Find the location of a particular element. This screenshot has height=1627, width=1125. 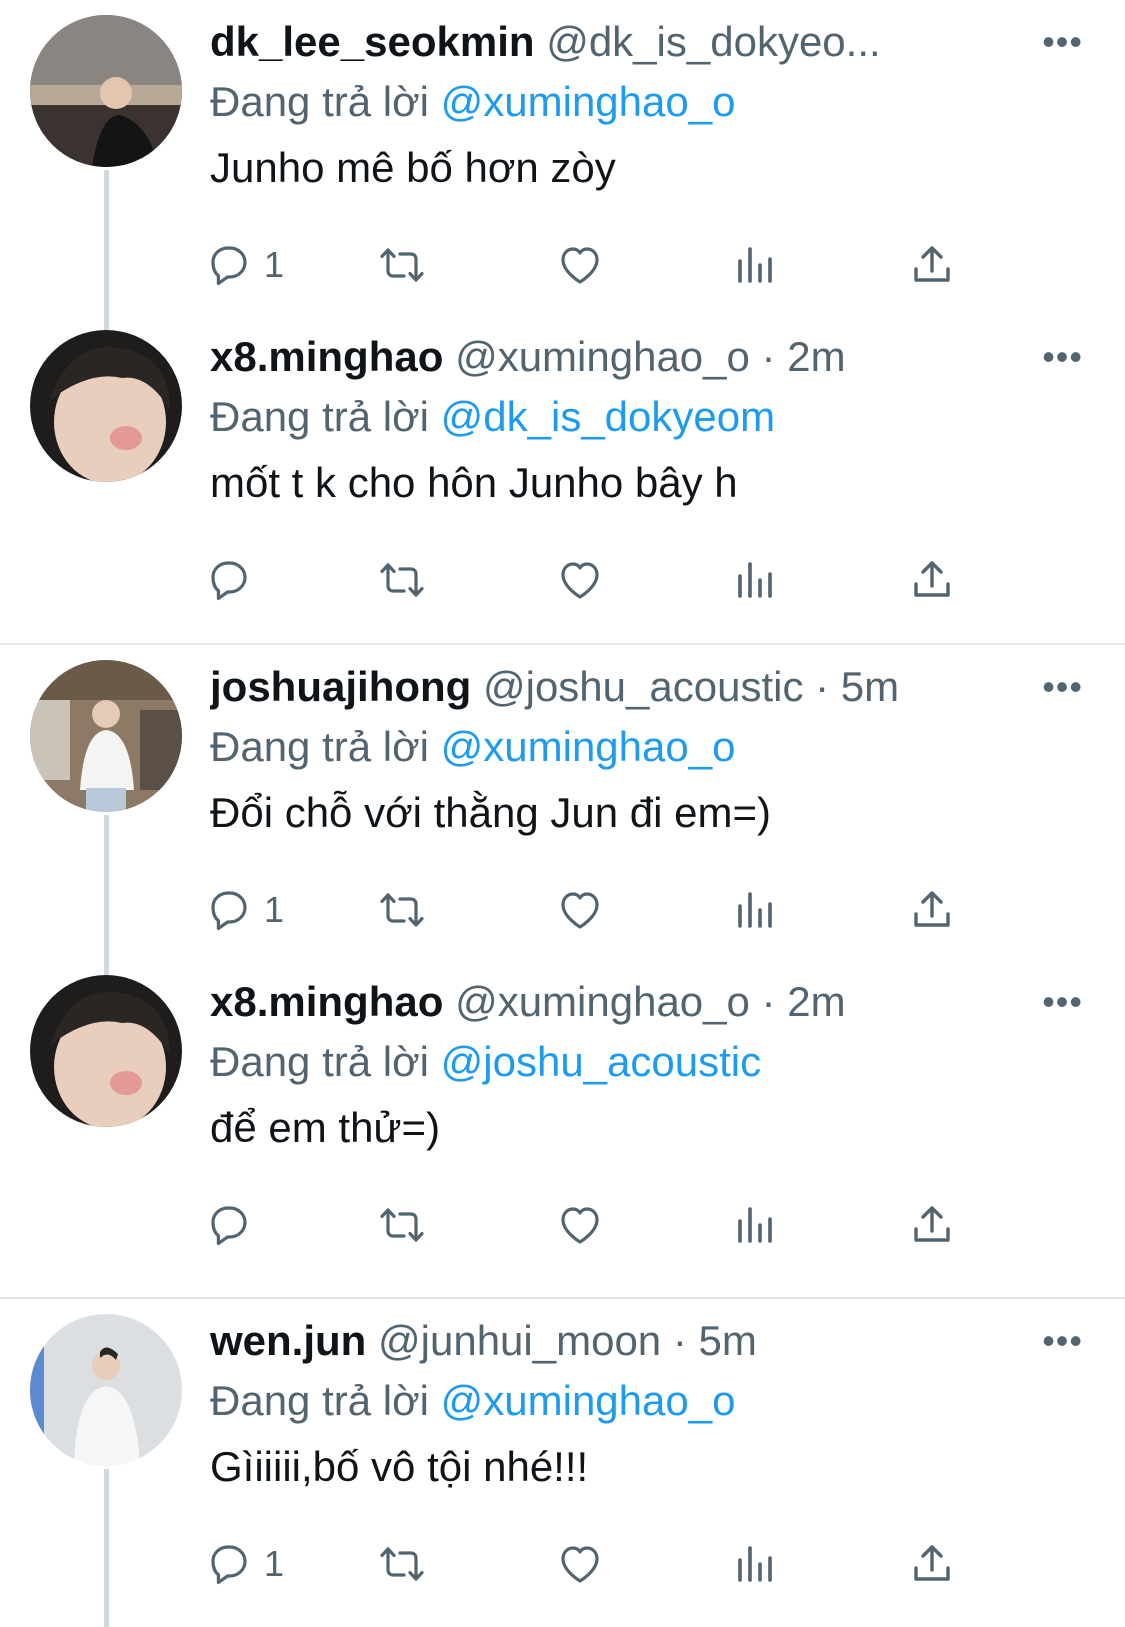

tweet-text: Junho mê bố hơn zòy is located at coordinates (413, 167).